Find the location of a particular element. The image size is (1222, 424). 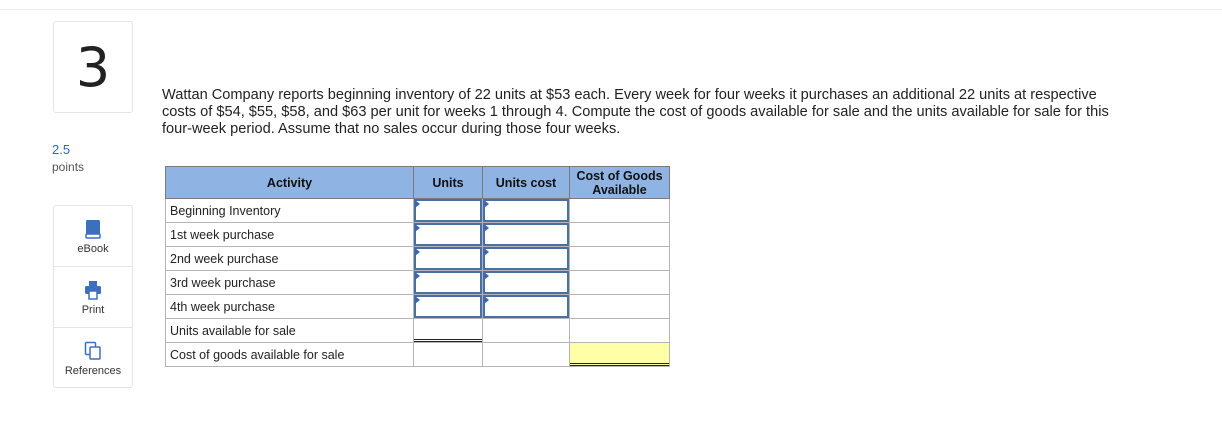

row-label: 3rd week purchase is located at coordinates (289, 282).